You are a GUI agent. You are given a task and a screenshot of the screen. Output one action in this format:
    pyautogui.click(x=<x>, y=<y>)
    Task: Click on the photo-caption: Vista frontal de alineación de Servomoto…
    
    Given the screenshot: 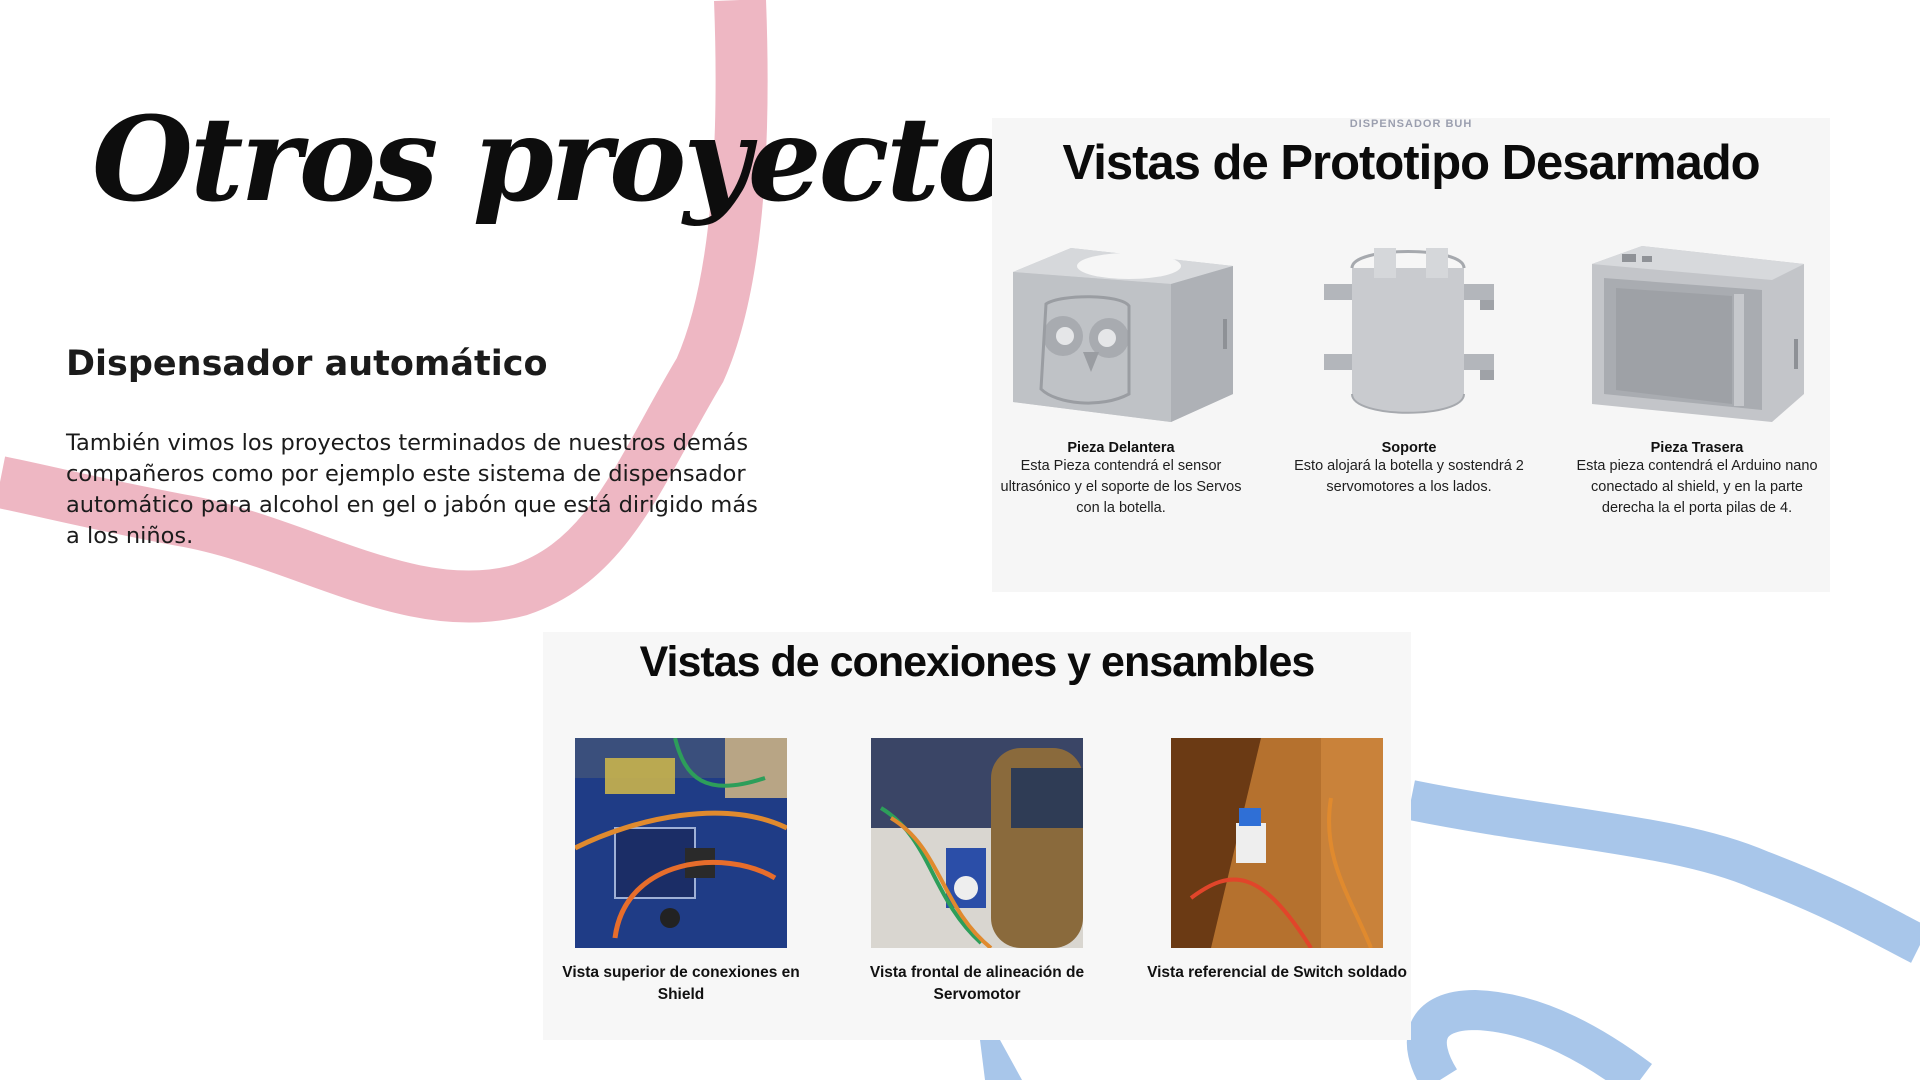 What is the action you would take?
    pyautogui.click(x=977, y=983)
    